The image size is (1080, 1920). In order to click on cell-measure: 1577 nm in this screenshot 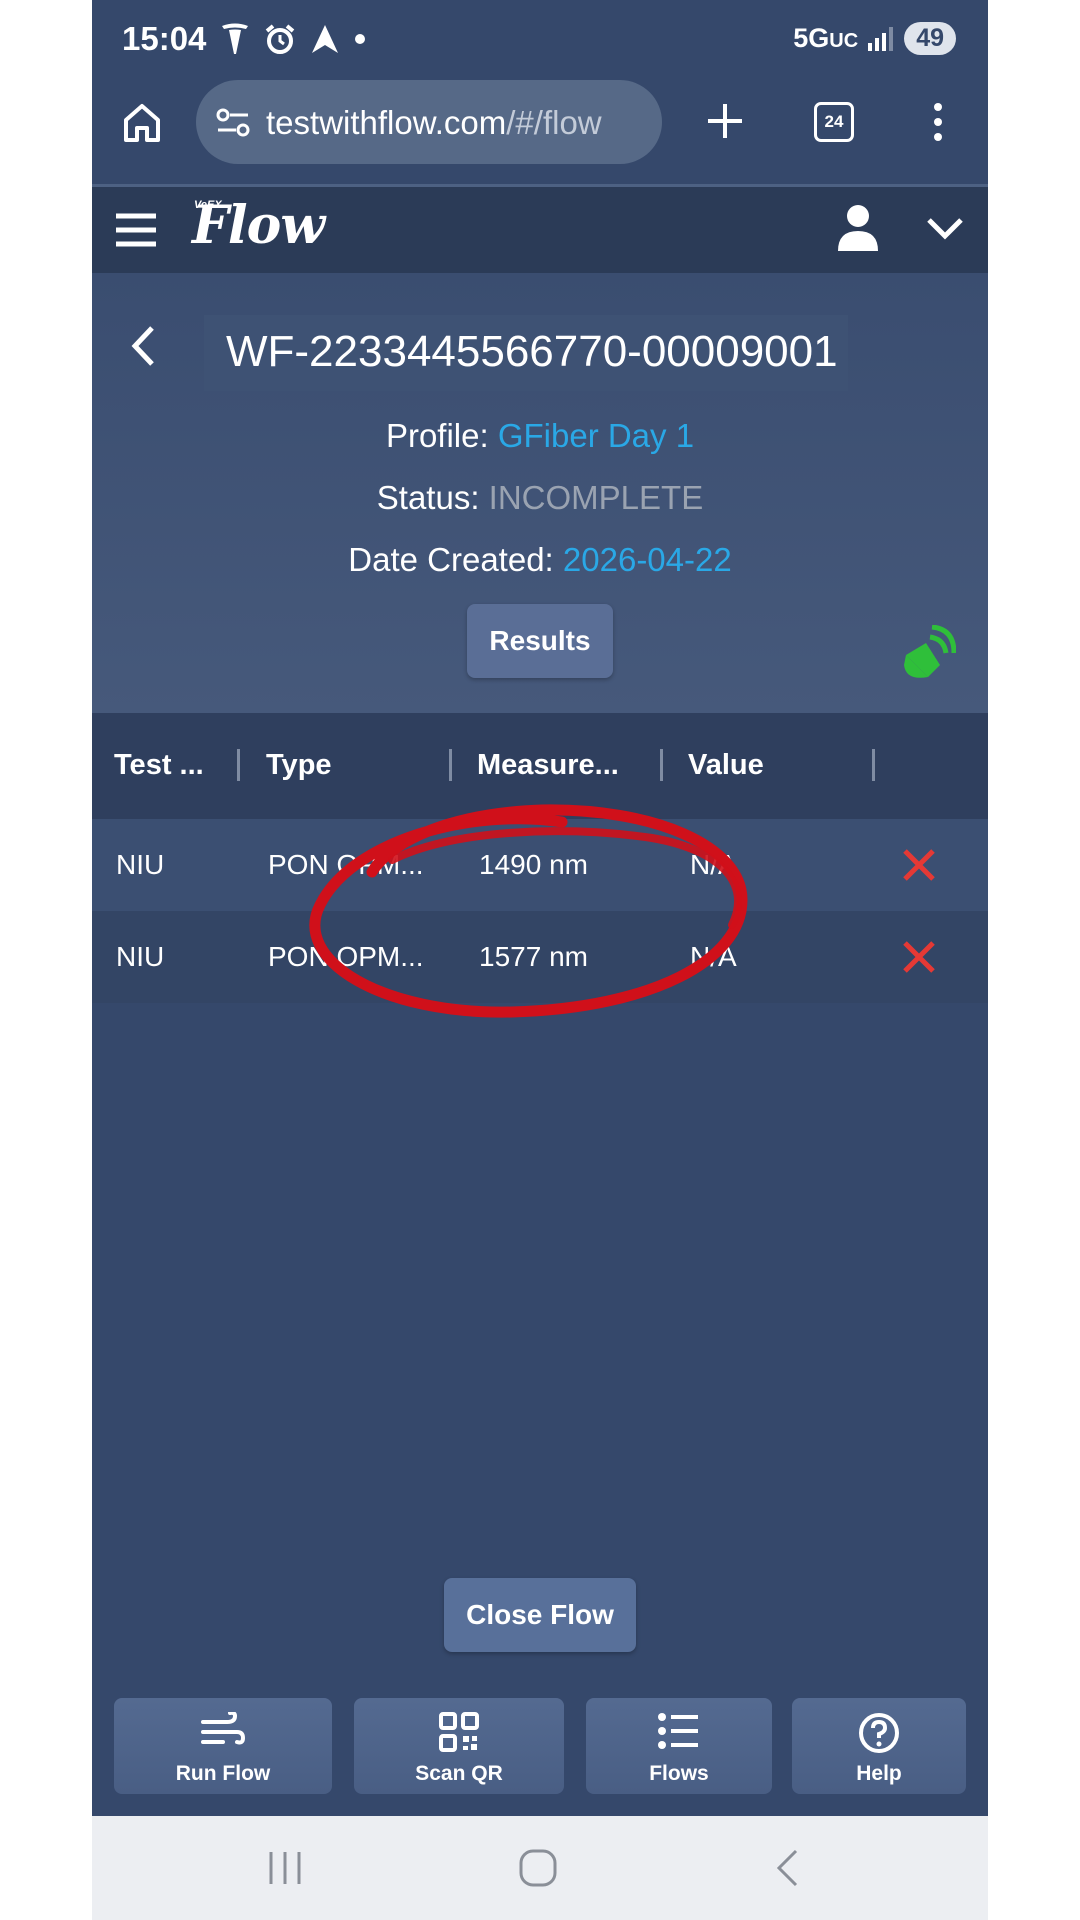, I will do `click(533, 956)`.